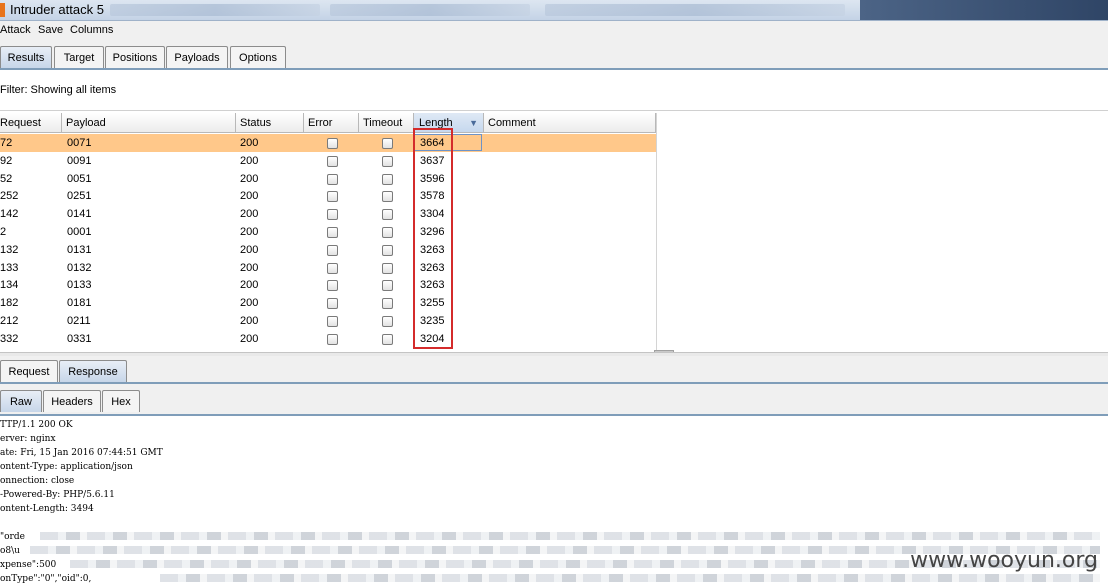 The width and height of the screenshot is (1108, 587). Describe the element at coordinates (6, 178) in the screenshot. I see `cell-request: 52` at that location.